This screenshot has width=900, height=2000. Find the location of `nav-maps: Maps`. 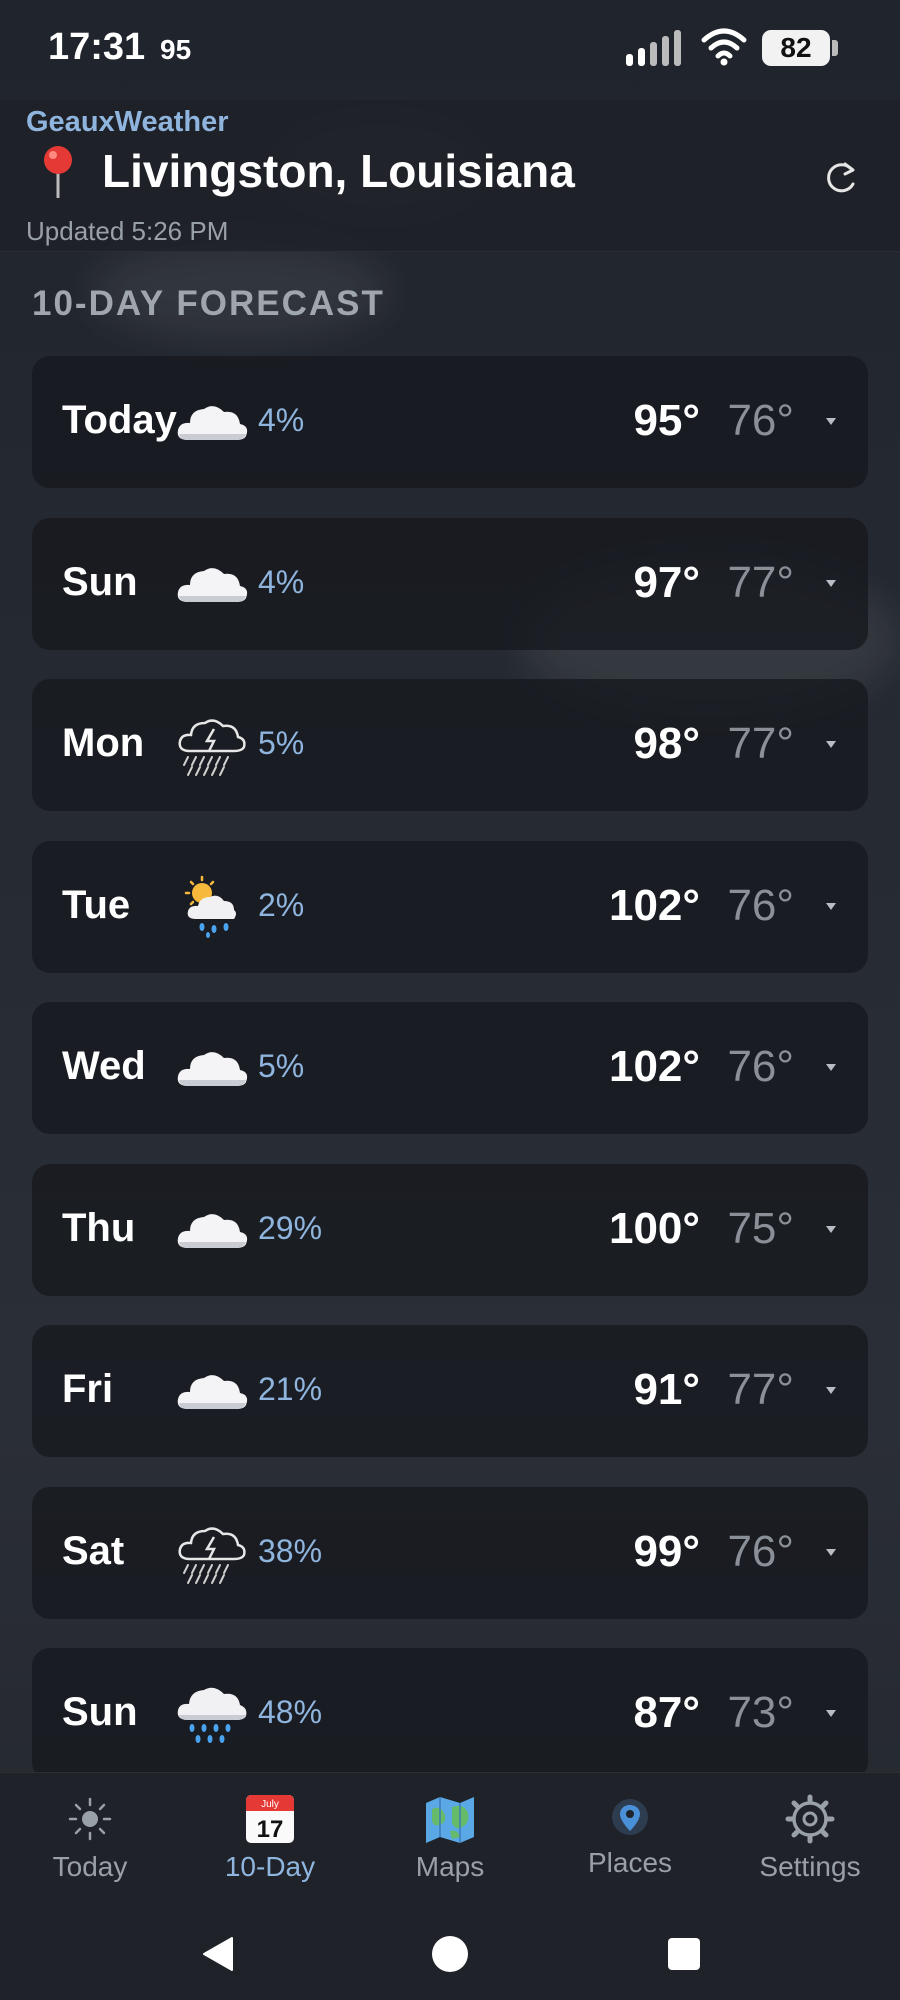

nav-maps: Maps is located at coordinates (450, 1839).